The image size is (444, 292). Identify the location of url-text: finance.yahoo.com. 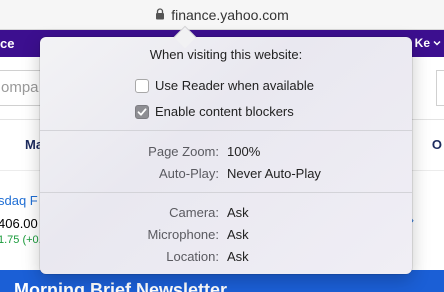
(230, 14).